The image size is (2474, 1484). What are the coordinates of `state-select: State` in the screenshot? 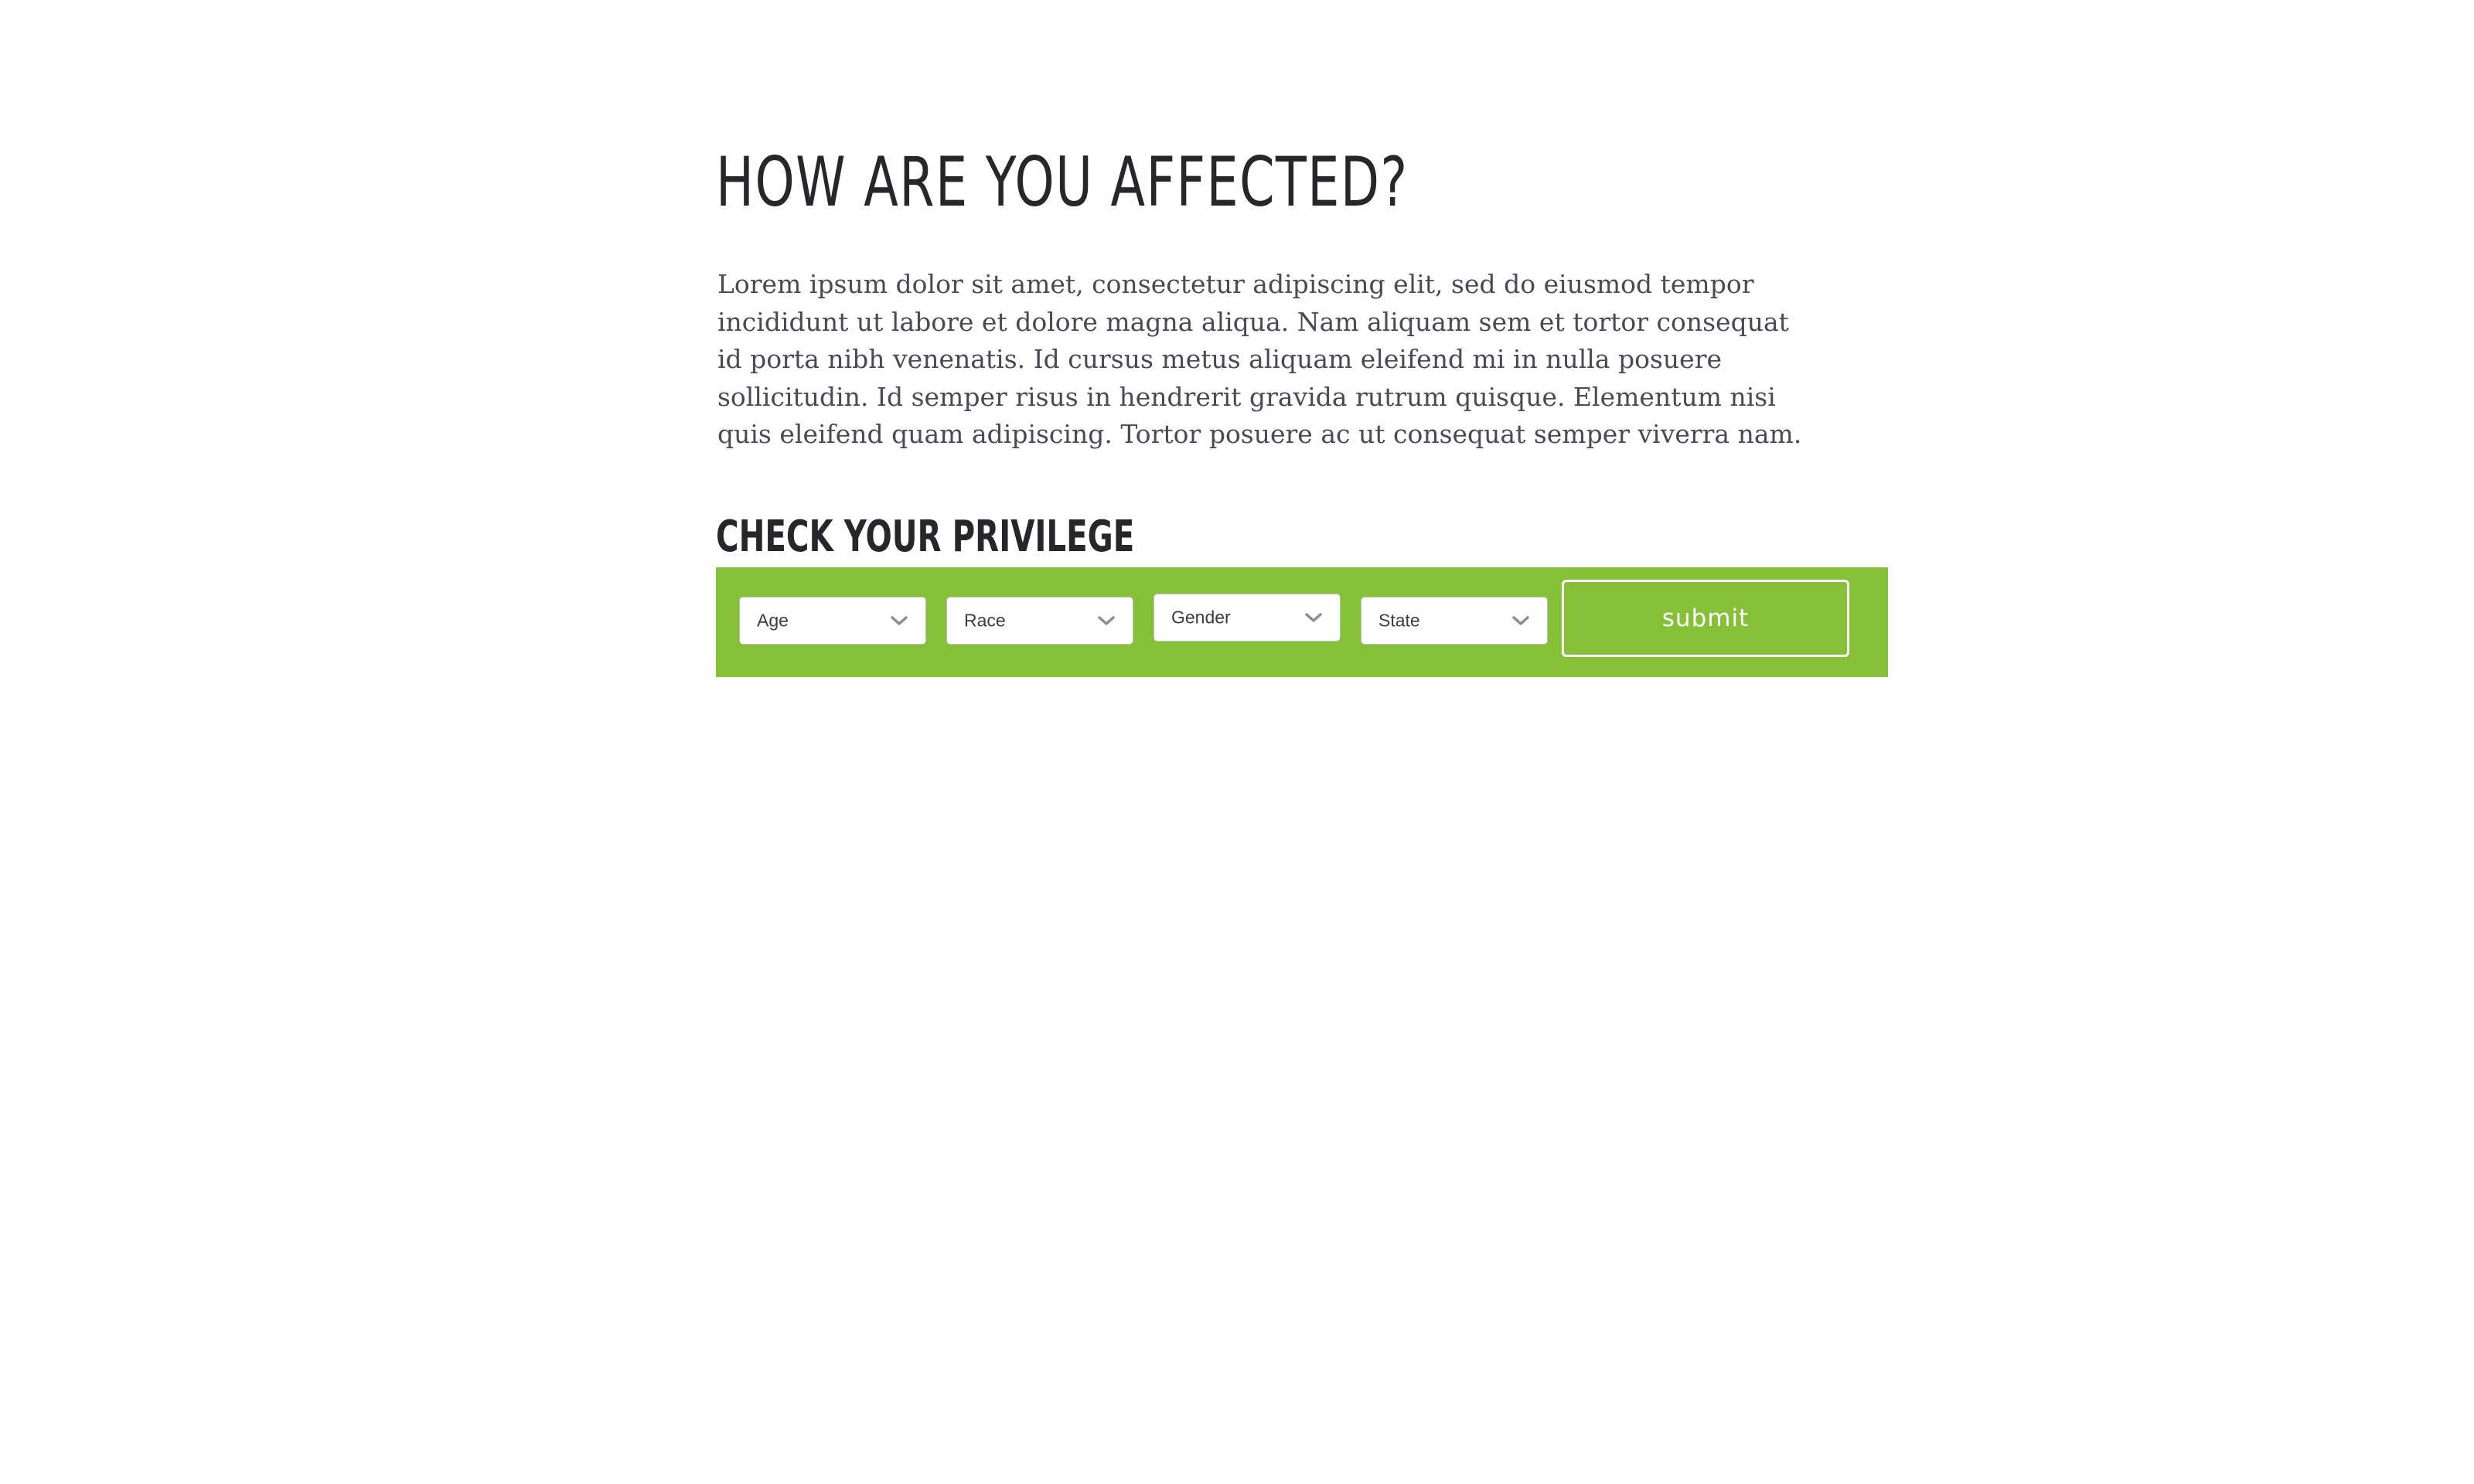 It's located at (1454, 621).